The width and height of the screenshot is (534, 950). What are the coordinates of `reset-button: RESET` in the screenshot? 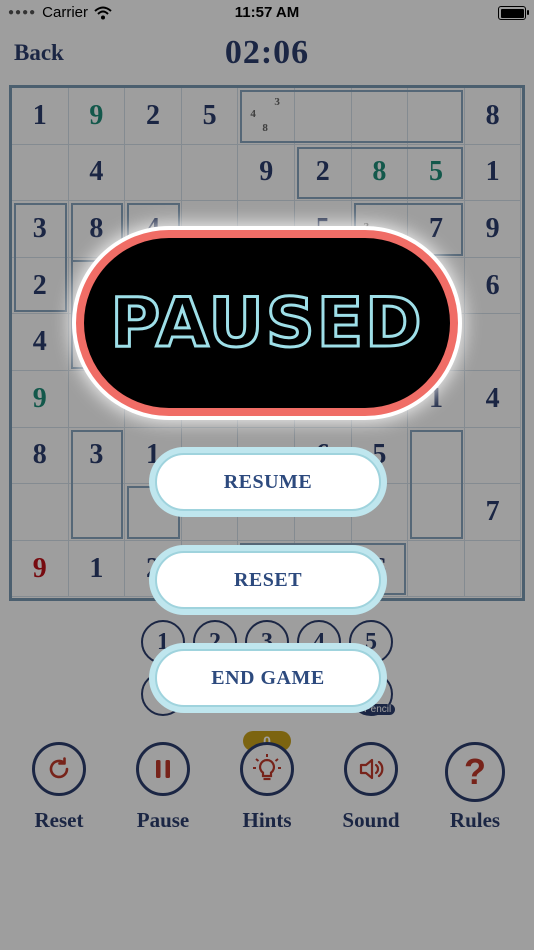 It's located at (268, 580).